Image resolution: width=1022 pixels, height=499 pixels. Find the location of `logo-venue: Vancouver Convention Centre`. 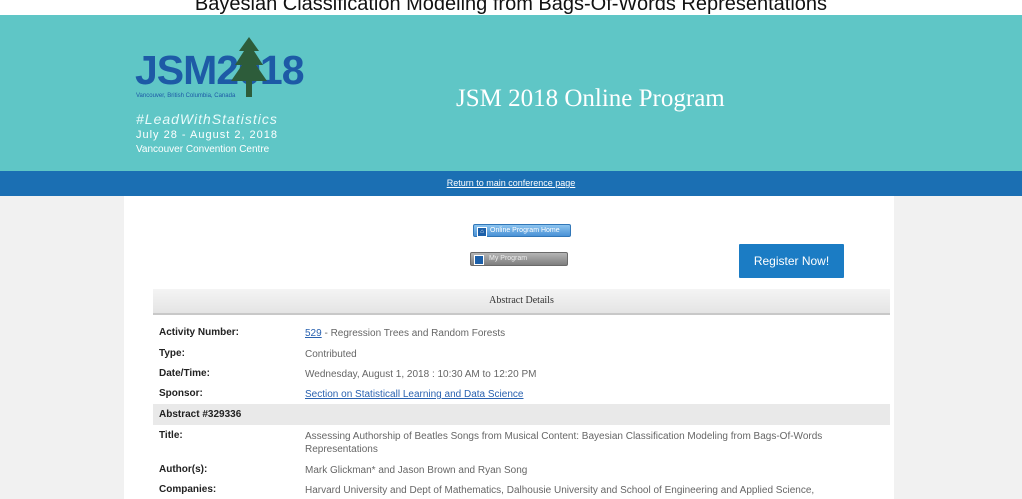

logo-venue: Vancouver Convention Centre is located at coordinates (203, 149).